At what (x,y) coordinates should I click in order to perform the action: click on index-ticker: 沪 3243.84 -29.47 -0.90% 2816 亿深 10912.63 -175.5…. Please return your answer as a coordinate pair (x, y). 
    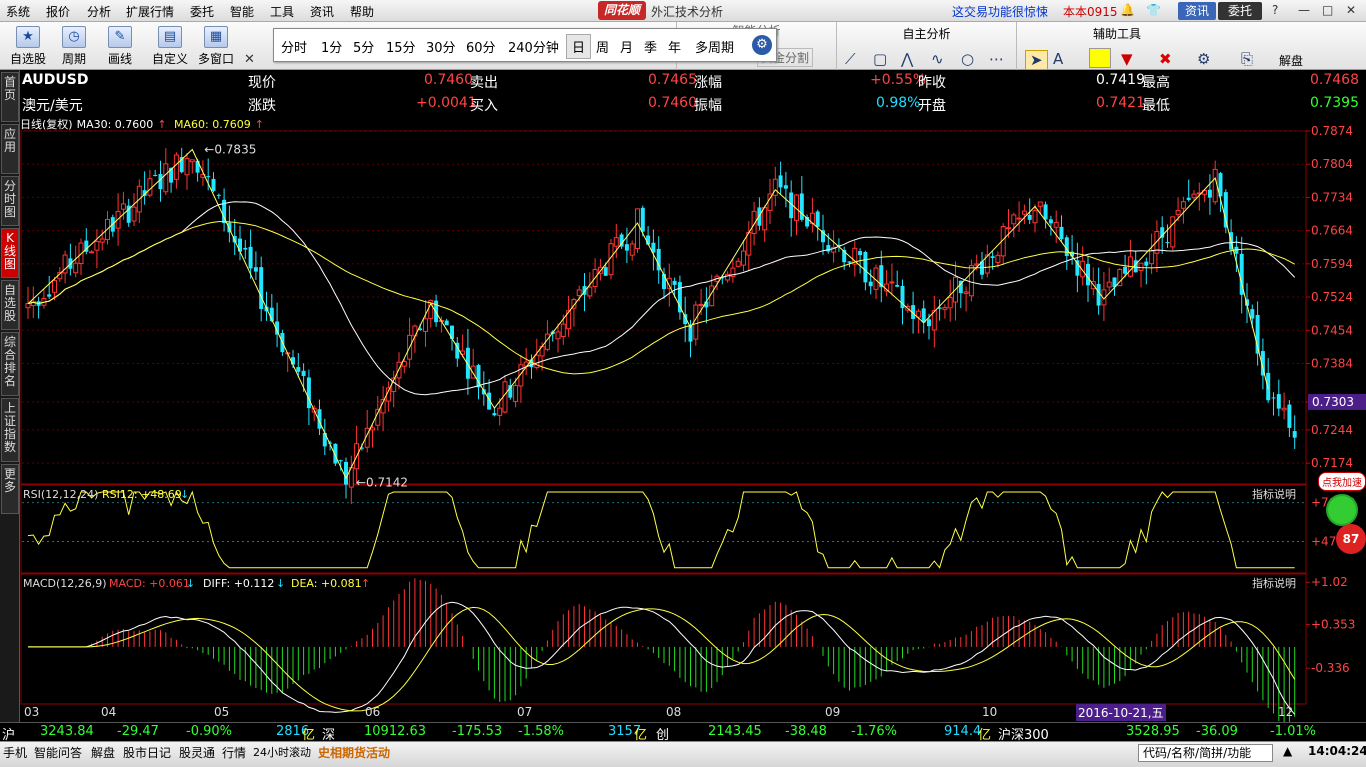
    Looking at the image, I should click on (683, 732).